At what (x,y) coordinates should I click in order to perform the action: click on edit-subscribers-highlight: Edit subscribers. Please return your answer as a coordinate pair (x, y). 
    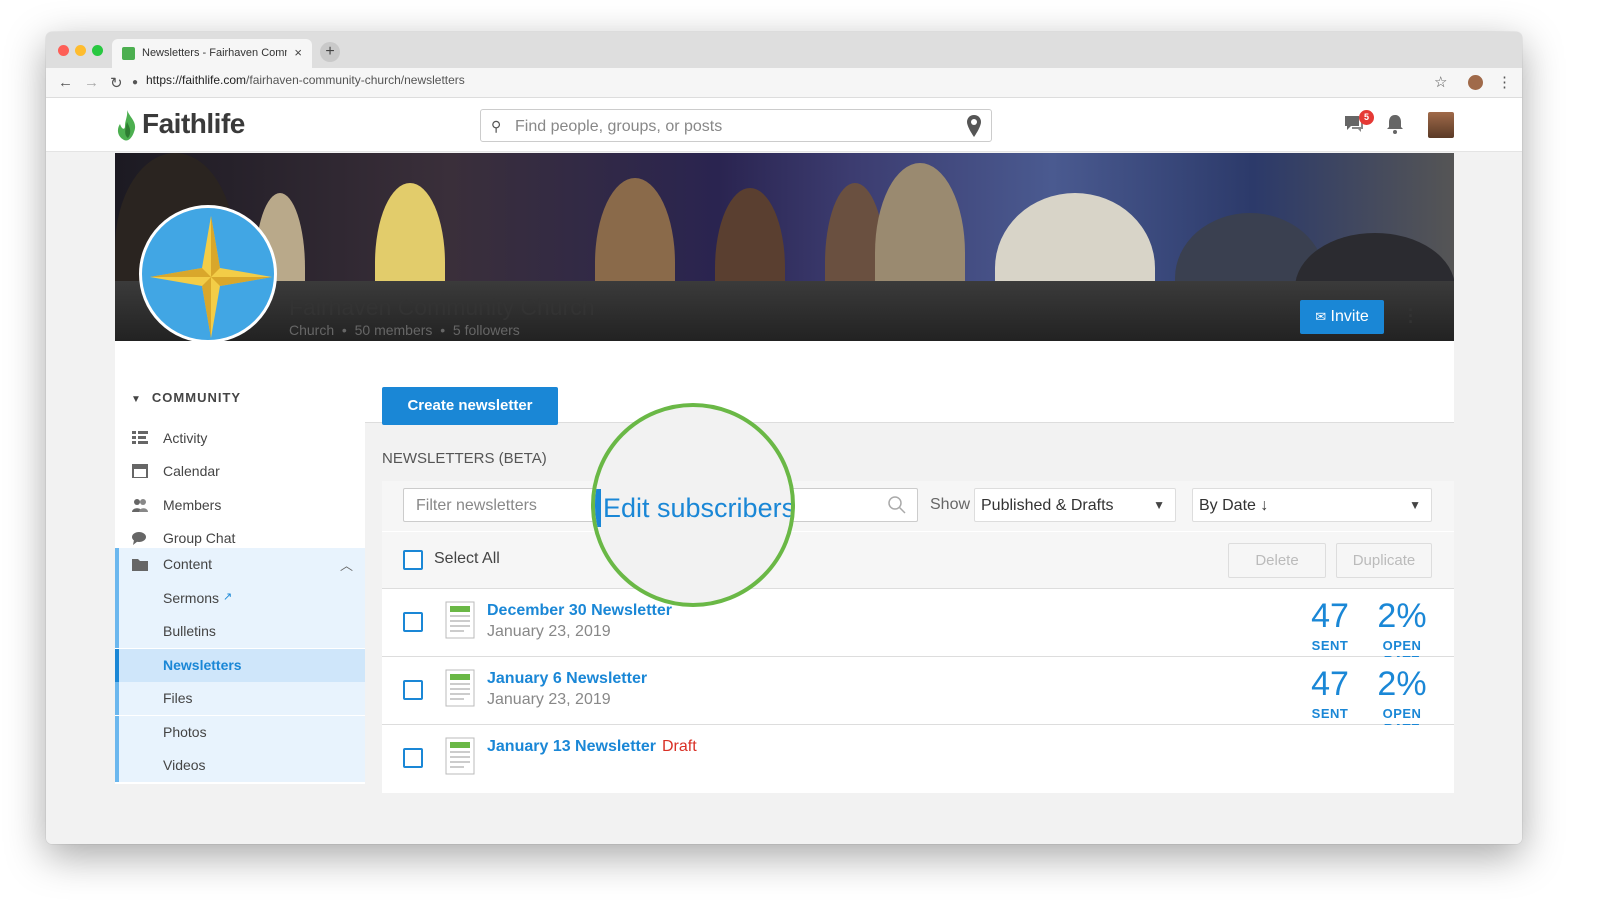
    Looking at the image, I should click on (693, 505).